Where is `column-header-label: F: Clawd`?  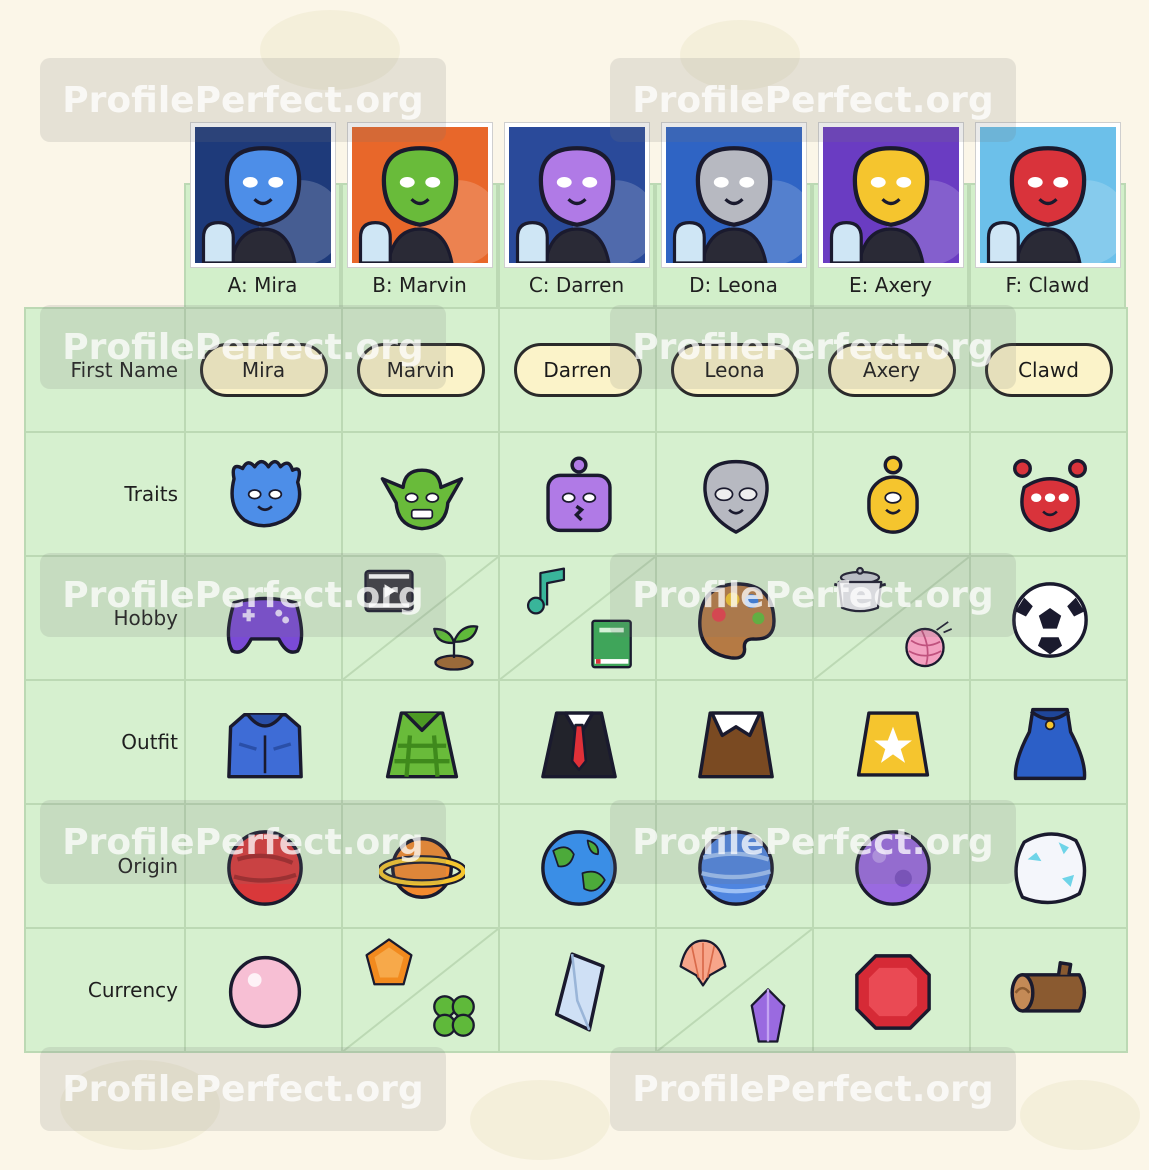 column-header-label: F: Clawd is located at coordinates (1047, 285).